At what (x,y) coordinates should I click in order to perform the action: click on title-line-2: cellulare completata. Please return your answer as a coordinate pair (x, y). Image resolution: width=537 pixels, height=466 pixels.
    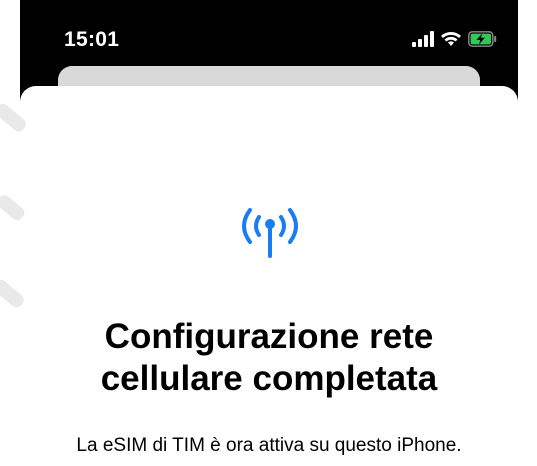
    Looking at the image, I should click on (269, 378).